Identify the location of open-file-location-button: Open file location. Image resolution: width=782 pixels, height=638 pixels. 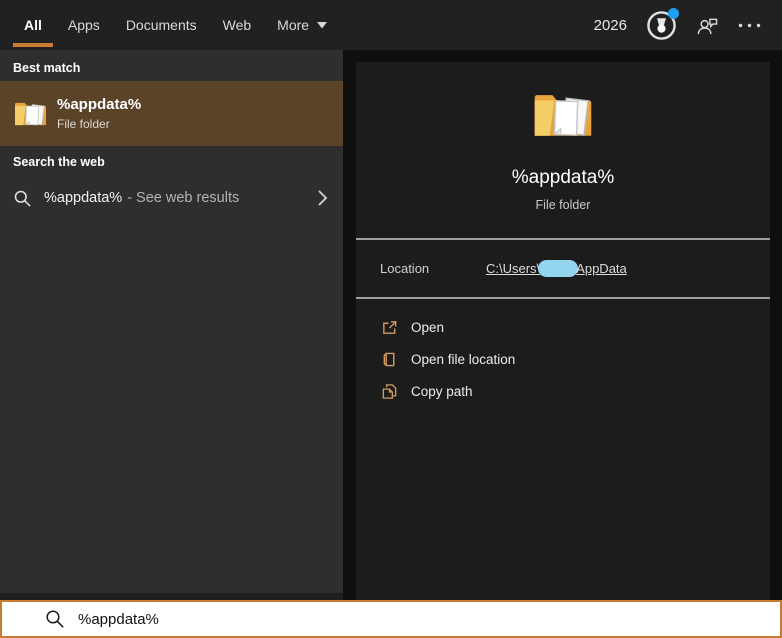
(563, 359).